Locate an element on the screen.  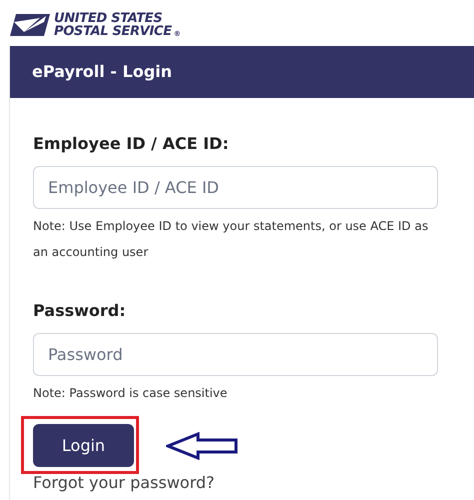
forgot-password-link: Forgot your password? is located at coordinates (124, 483).